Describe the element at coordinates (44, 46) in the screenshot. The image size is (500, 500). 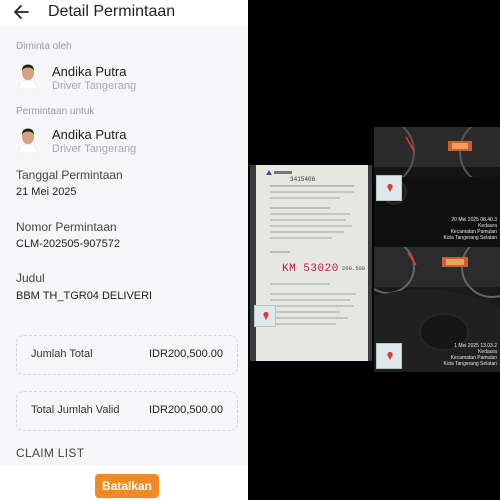
I see `requested-by-label: Diminta oleh` at that location.